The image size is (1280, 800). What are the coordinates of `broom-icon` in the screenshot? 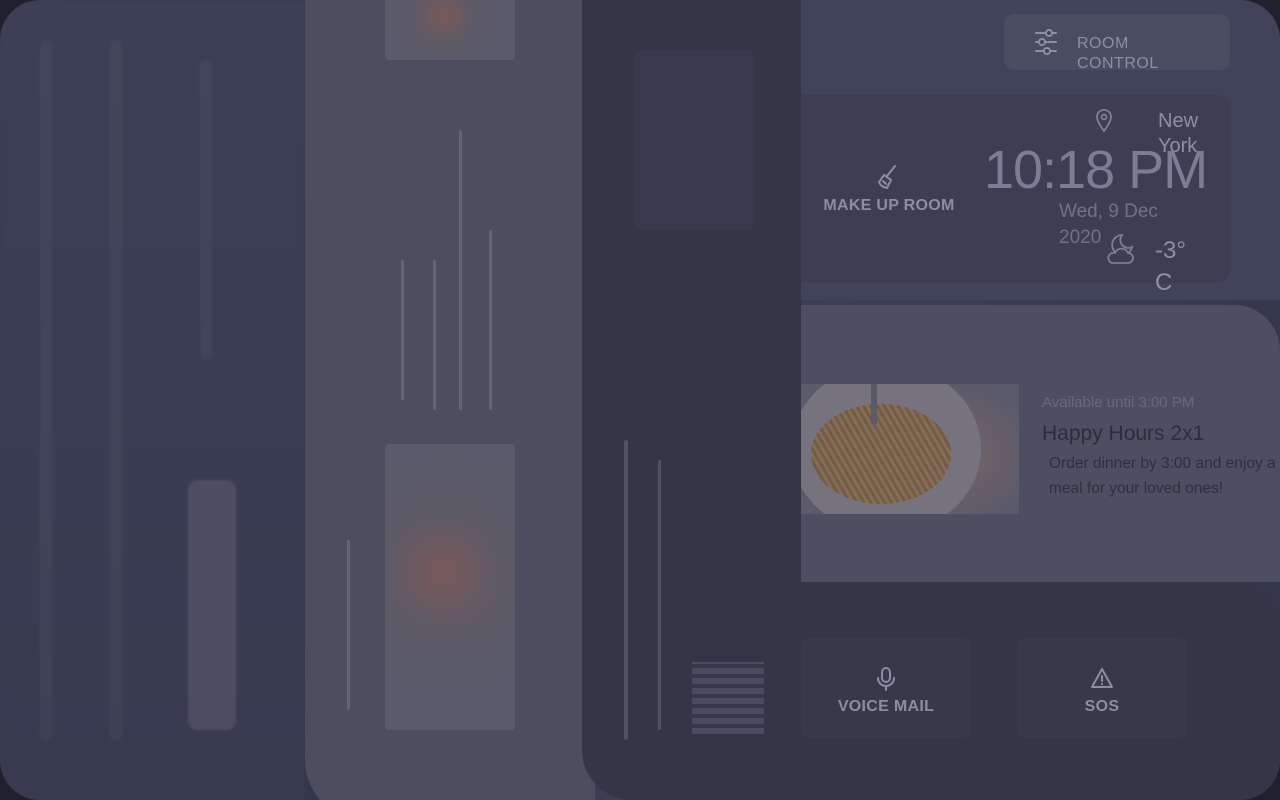 It's located at (886, 177).